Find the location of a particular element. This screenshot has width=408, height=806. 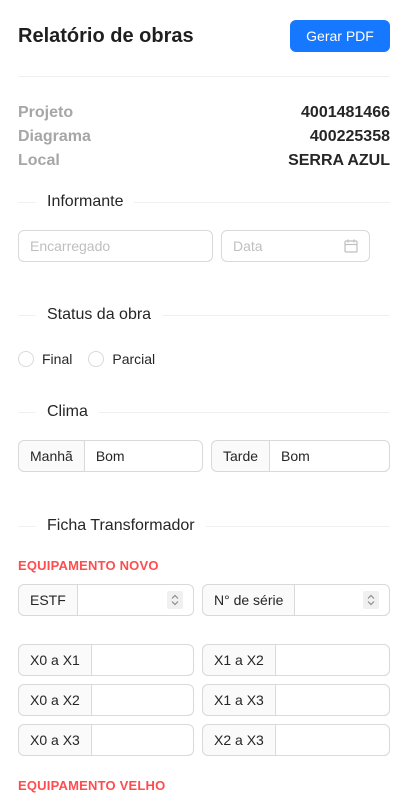

x0-x2-label: X0 a X2 is located at coordinates (54, 700).